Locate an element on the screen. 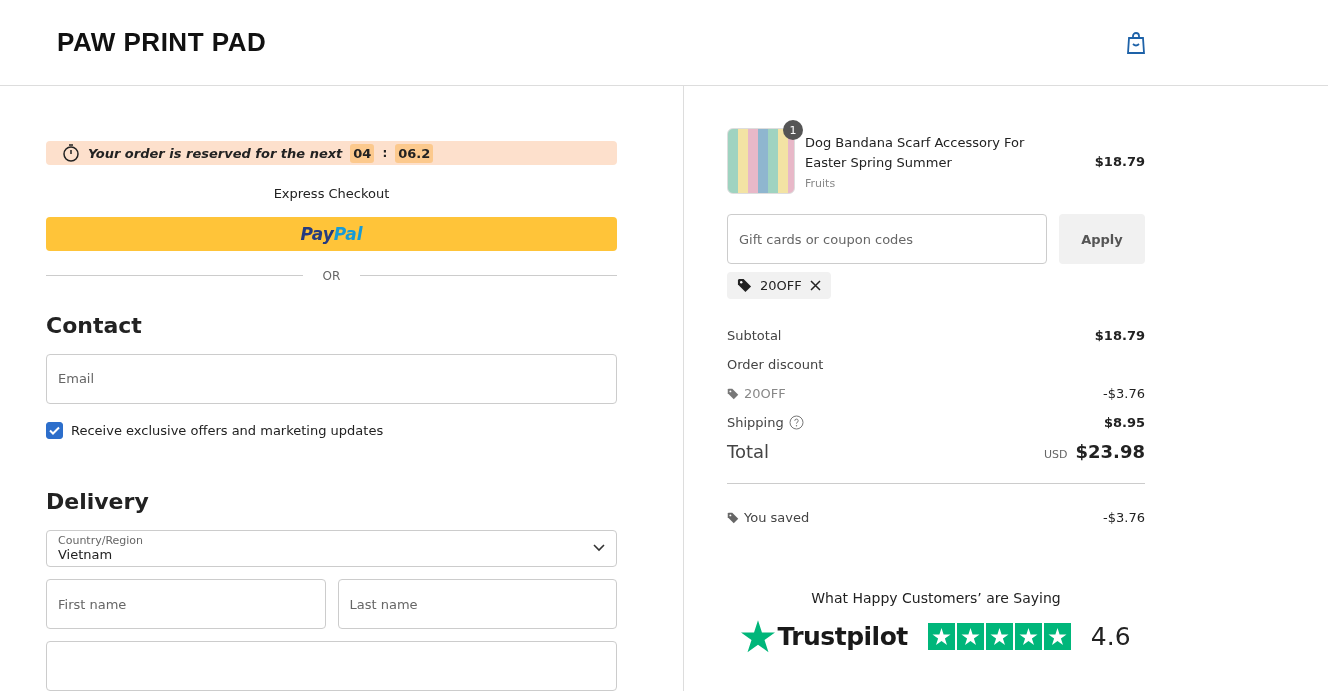 The width and height of the screenshot is (1328, 692). shipping-value: $8.95 is located at coordinates (1124, 422).